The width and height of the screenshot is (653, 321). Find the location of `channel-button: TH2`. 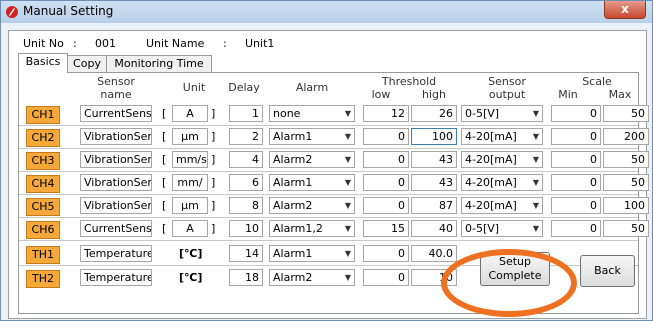

channel-button: TH2 is located at coordinates (43, 279).